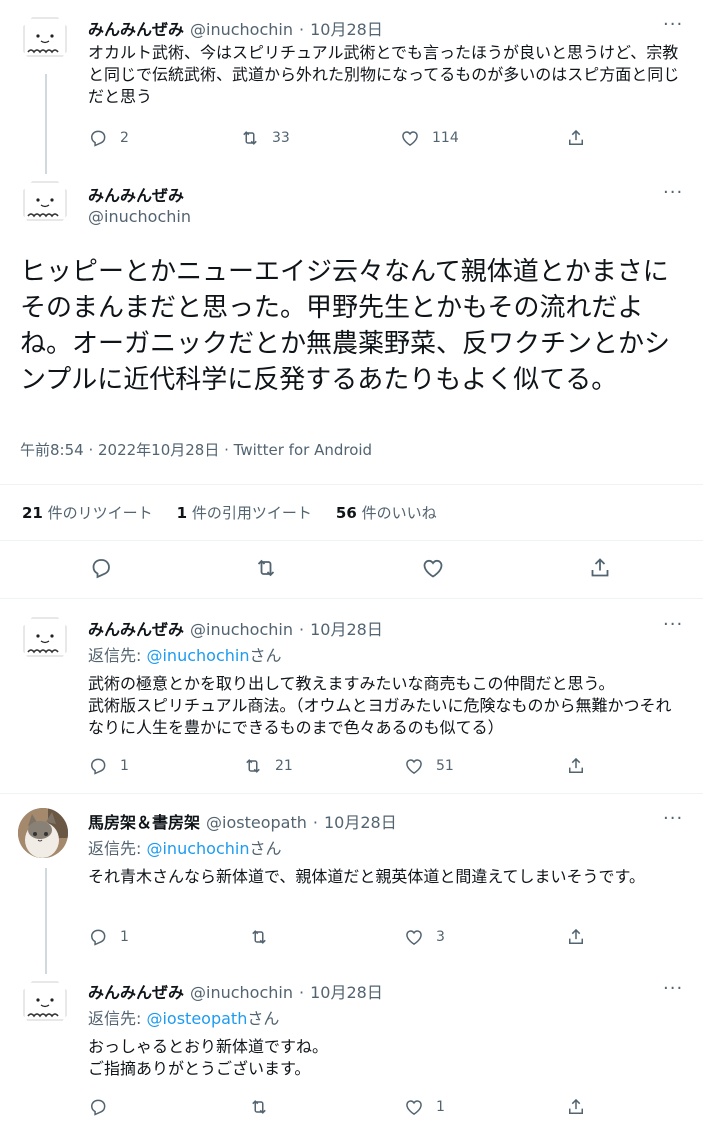 This screenshot has height=1131, width=703. Describe the element at coordinates (251, 513) in the screenshot. I see `quotes-label: 件の引用ツイート` at that location.